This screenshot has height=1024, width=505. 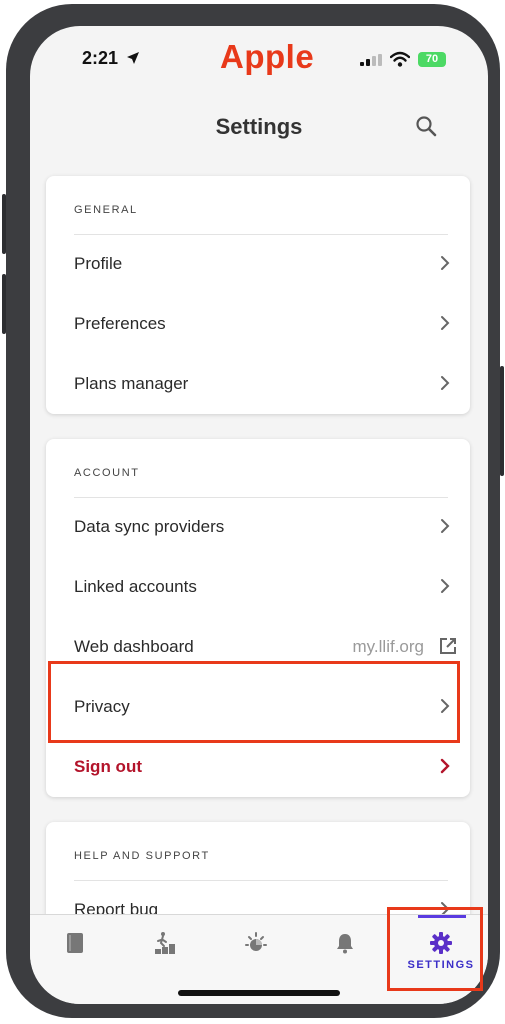 I want to click on status-time: 2:21, so click(x=100, y=58).